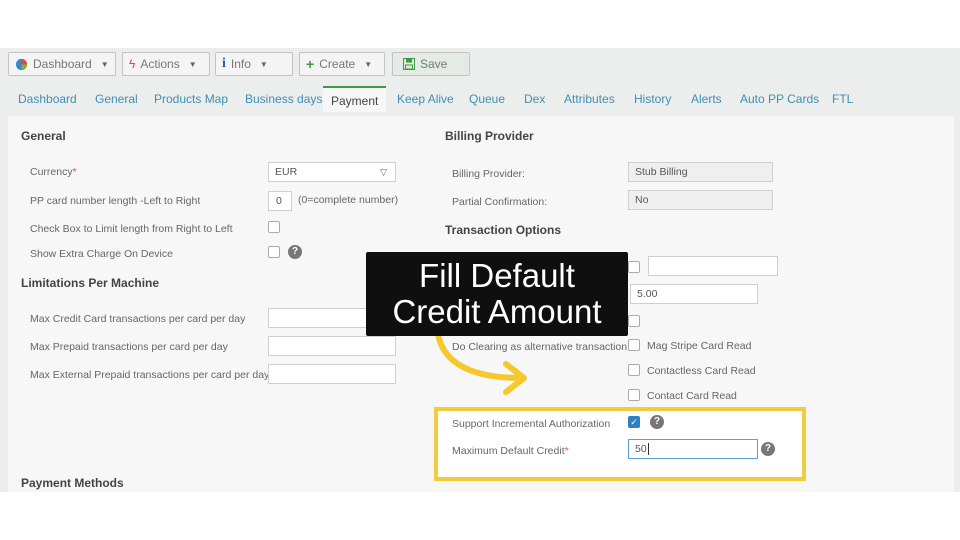  What do you see at coordinates (280, 201) in the screenshot?
I see `pp-length-input: 0` at bounding box center [280, 201].